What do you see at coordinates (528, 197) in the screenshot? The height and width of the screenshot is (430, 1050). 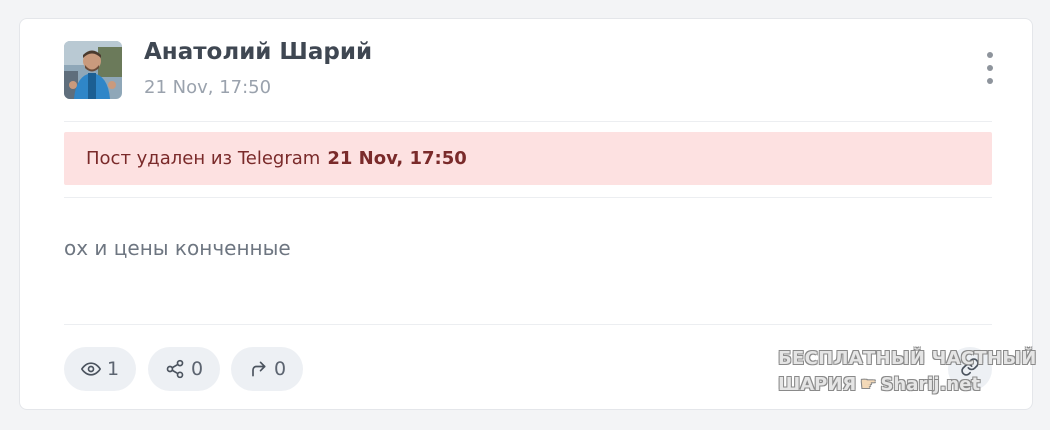 I see `banner-divider` at bounding box center [528, 197].